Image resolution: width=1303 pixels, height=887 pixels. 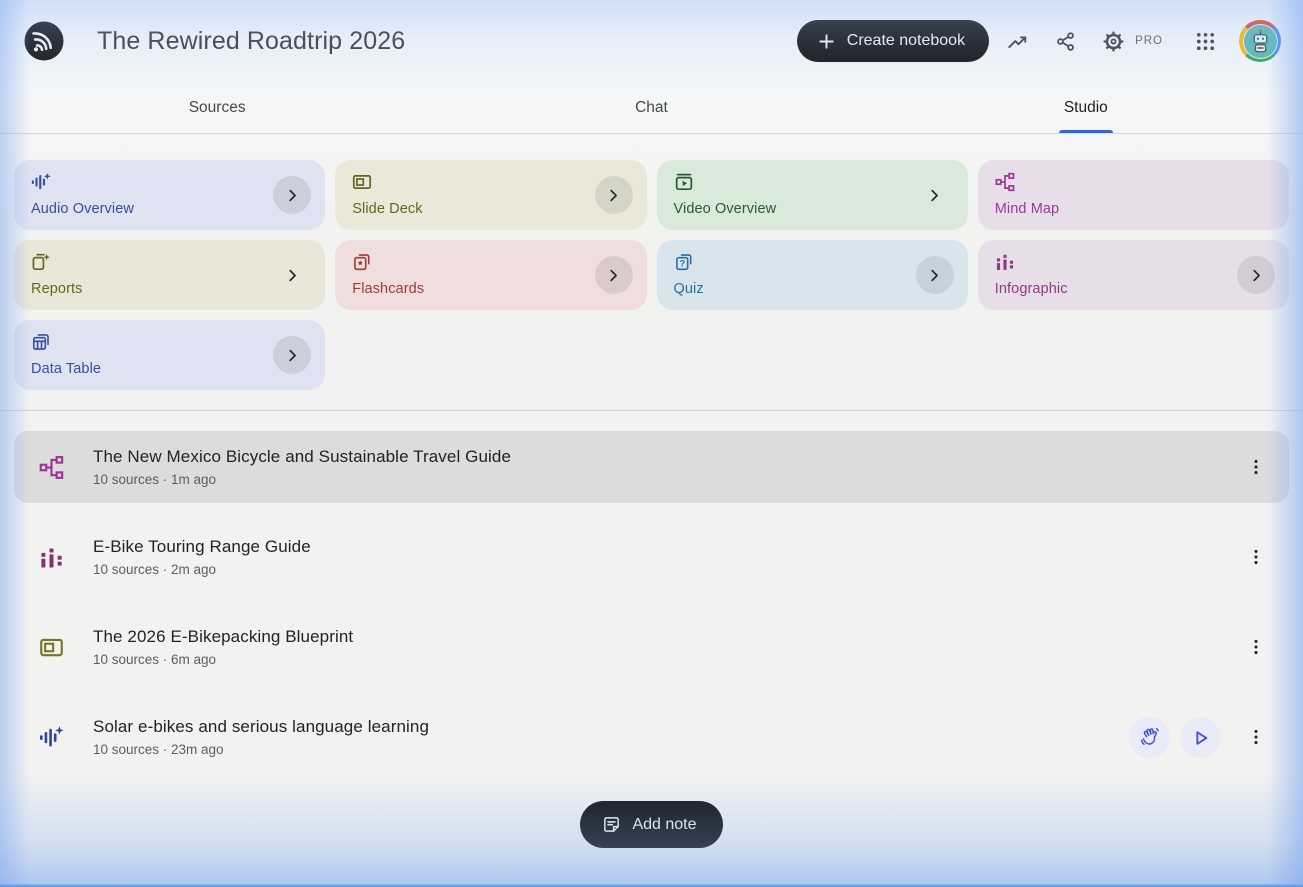 I want to click on google-apps-button, so click(x=1205, y=41).